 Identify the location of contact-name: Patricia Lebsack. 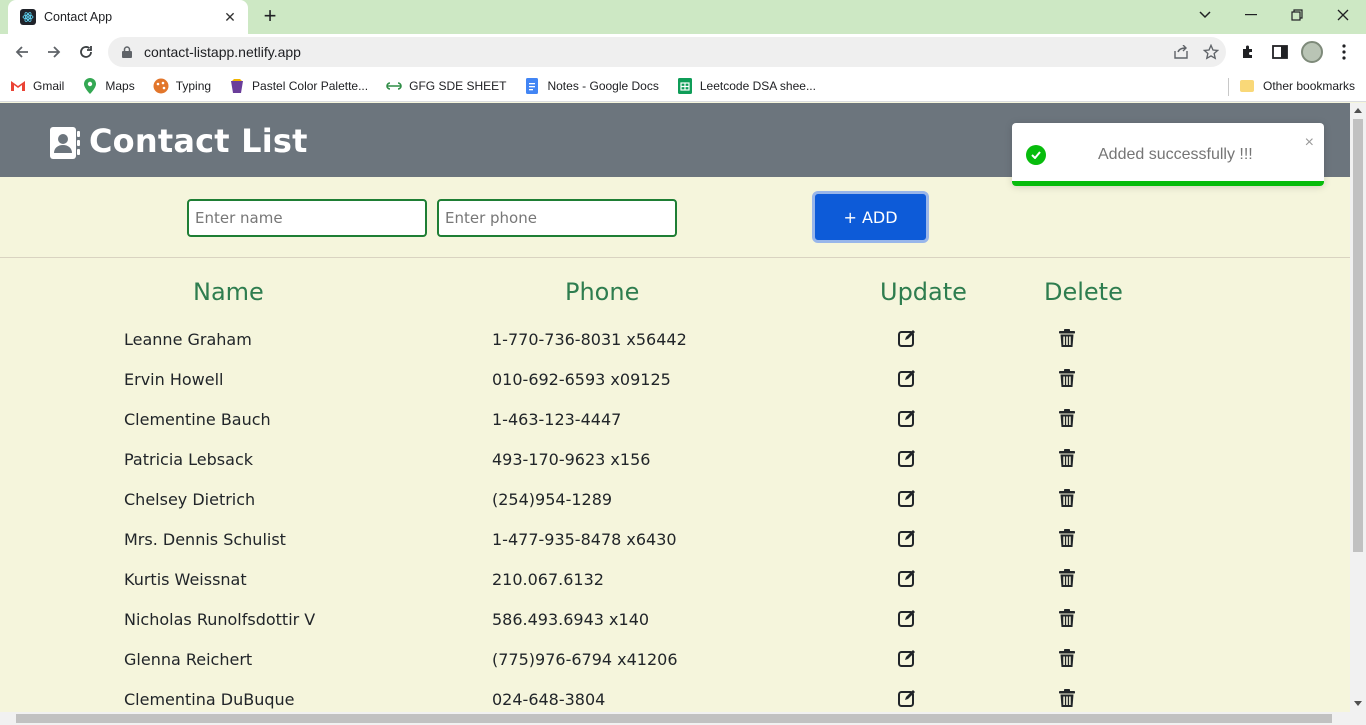
(188, 459).